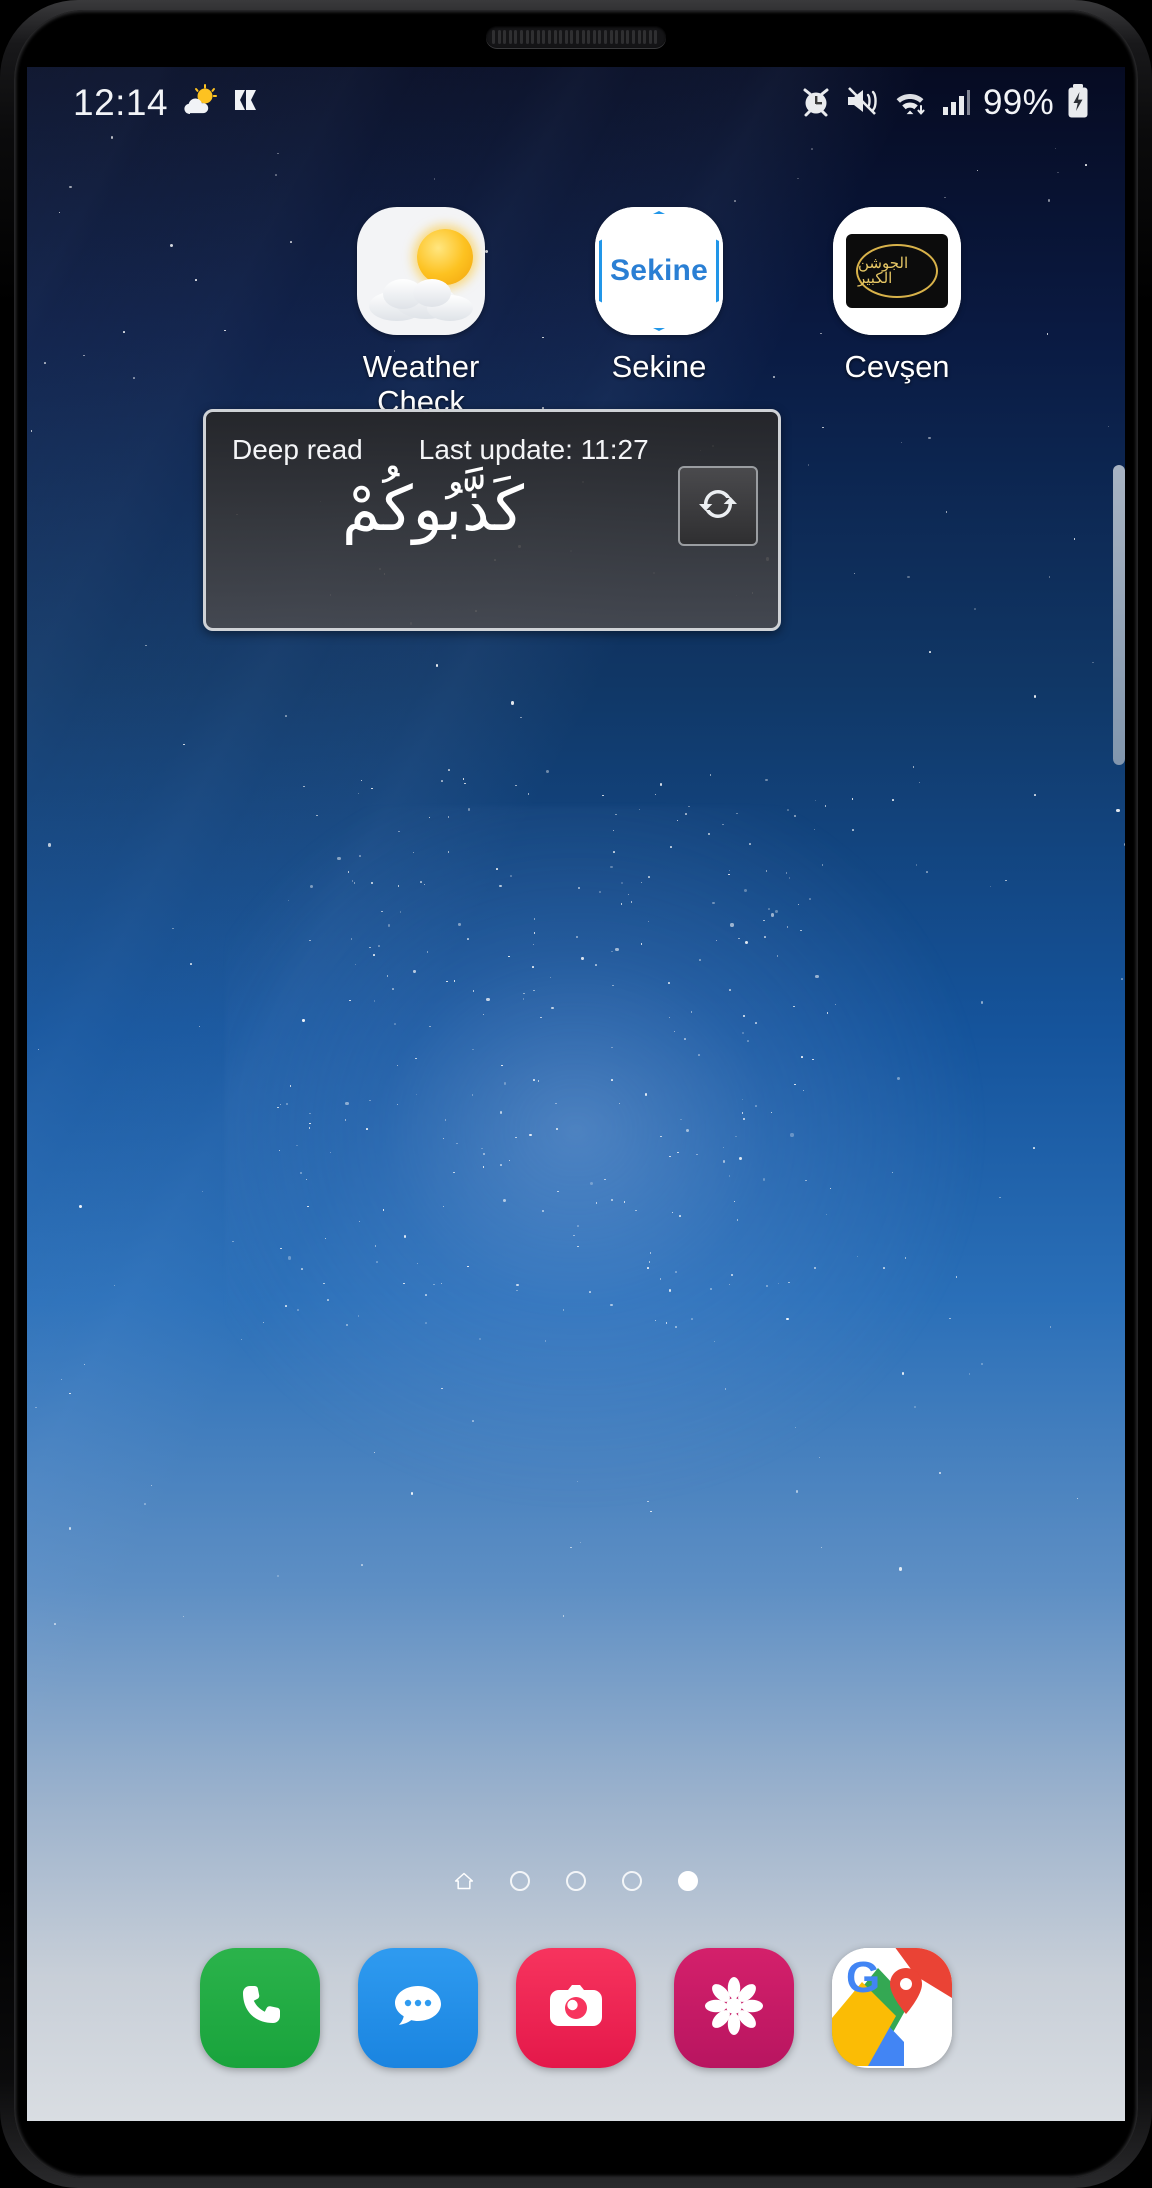 The height and width of the screenshot is (2188, 1152). I want to click on sekine-tile-art: Sekine, so click(659, 271).